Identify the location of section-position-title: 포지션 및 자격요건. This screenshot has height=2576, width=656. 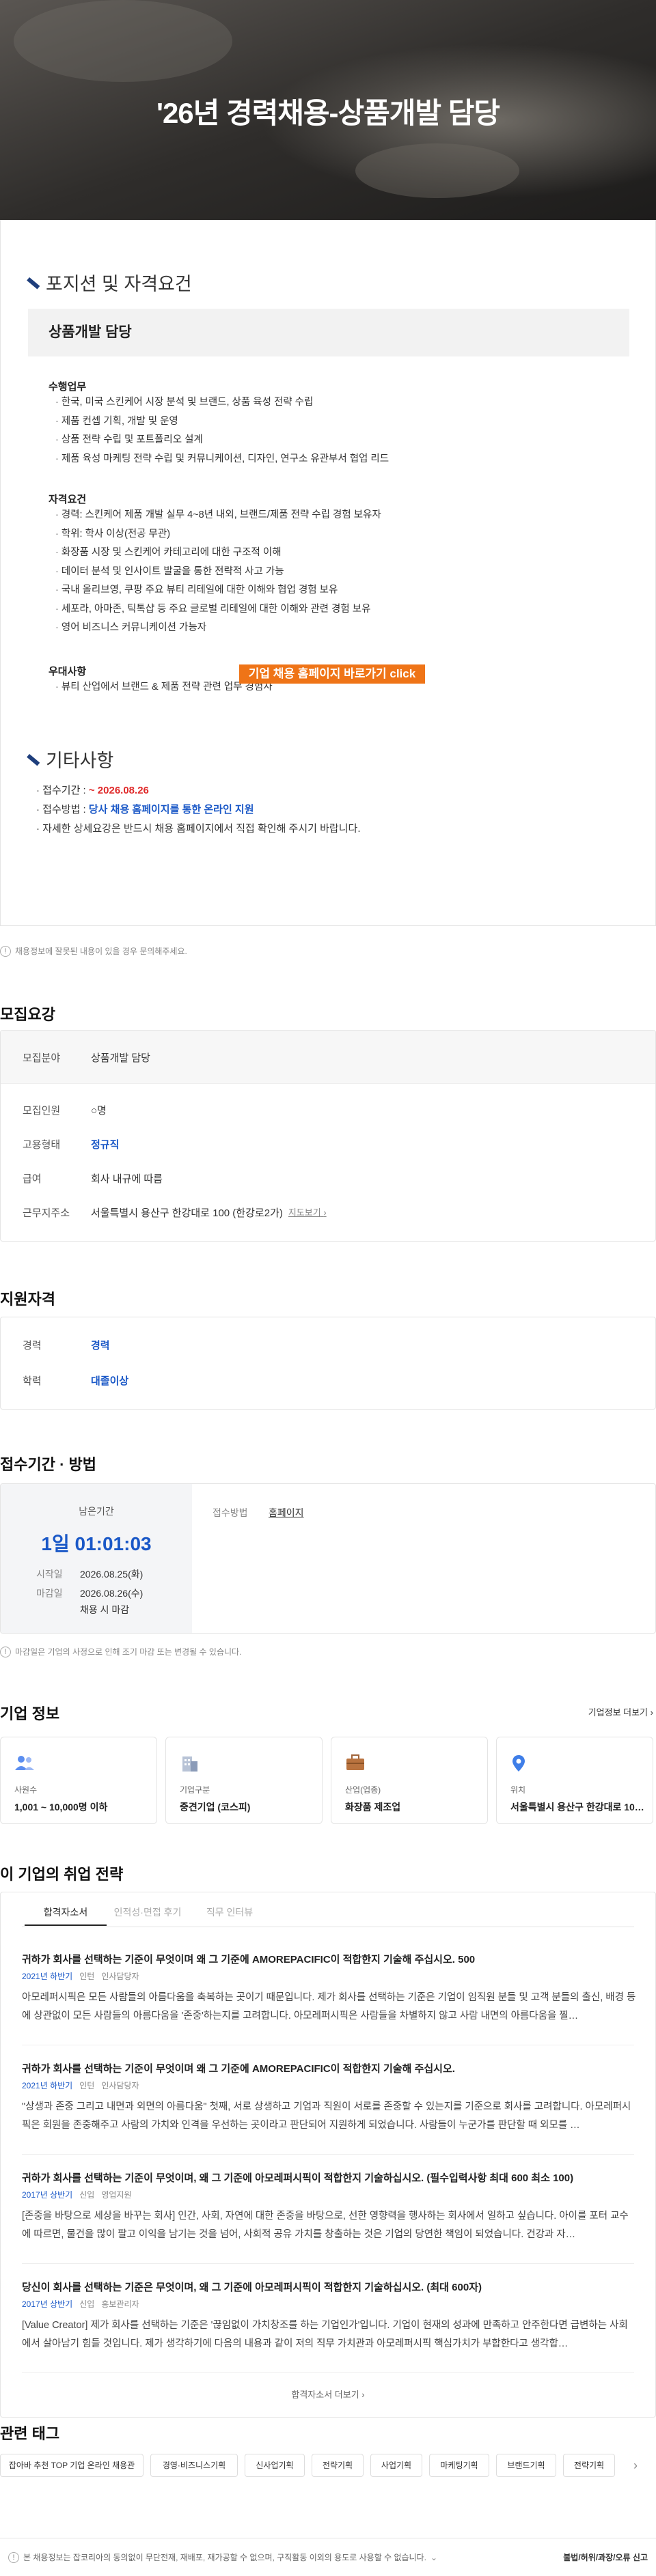
(110, 282).